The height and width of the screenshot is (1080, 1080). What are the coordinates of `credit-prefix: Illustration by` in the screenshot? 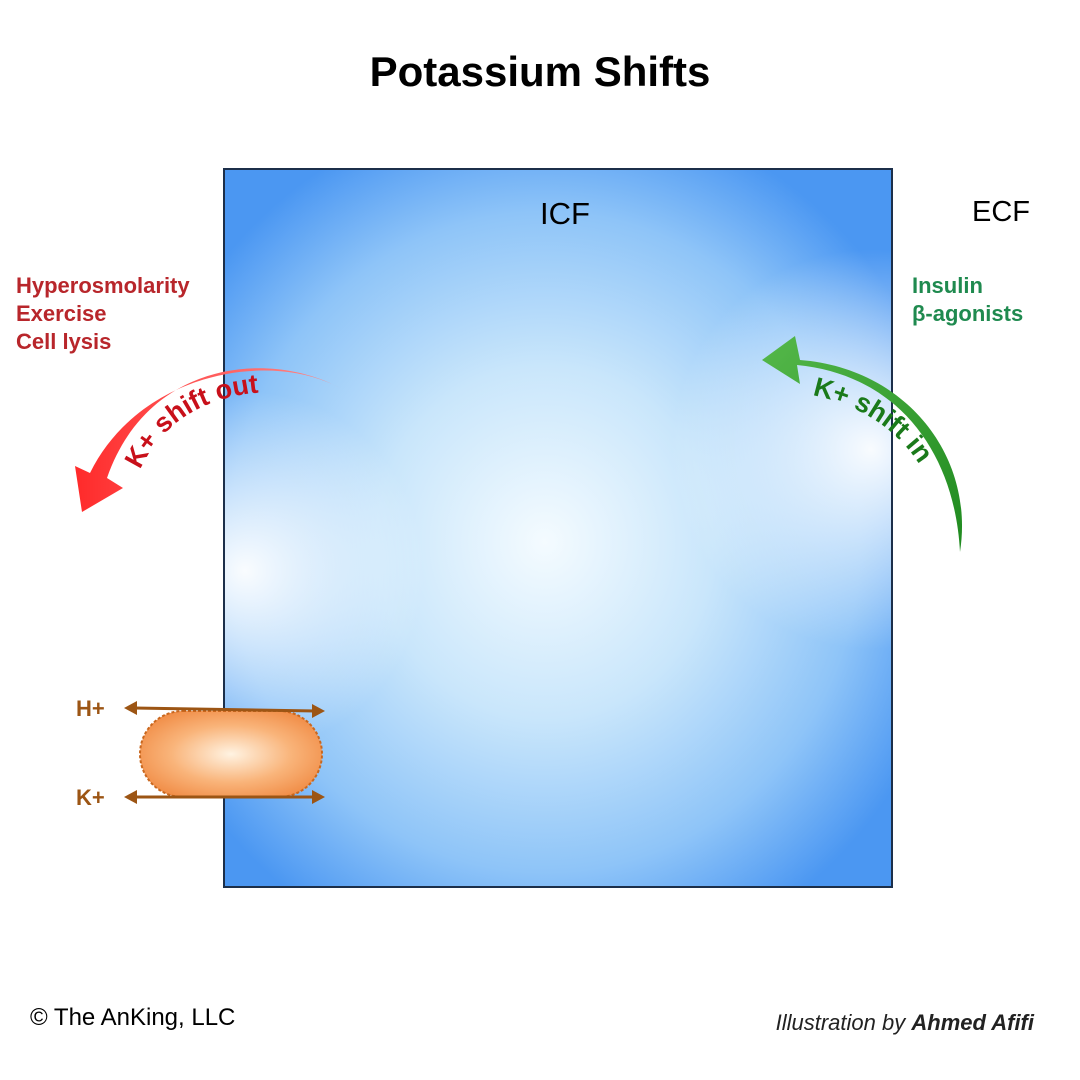 It's located at (840, 1022).